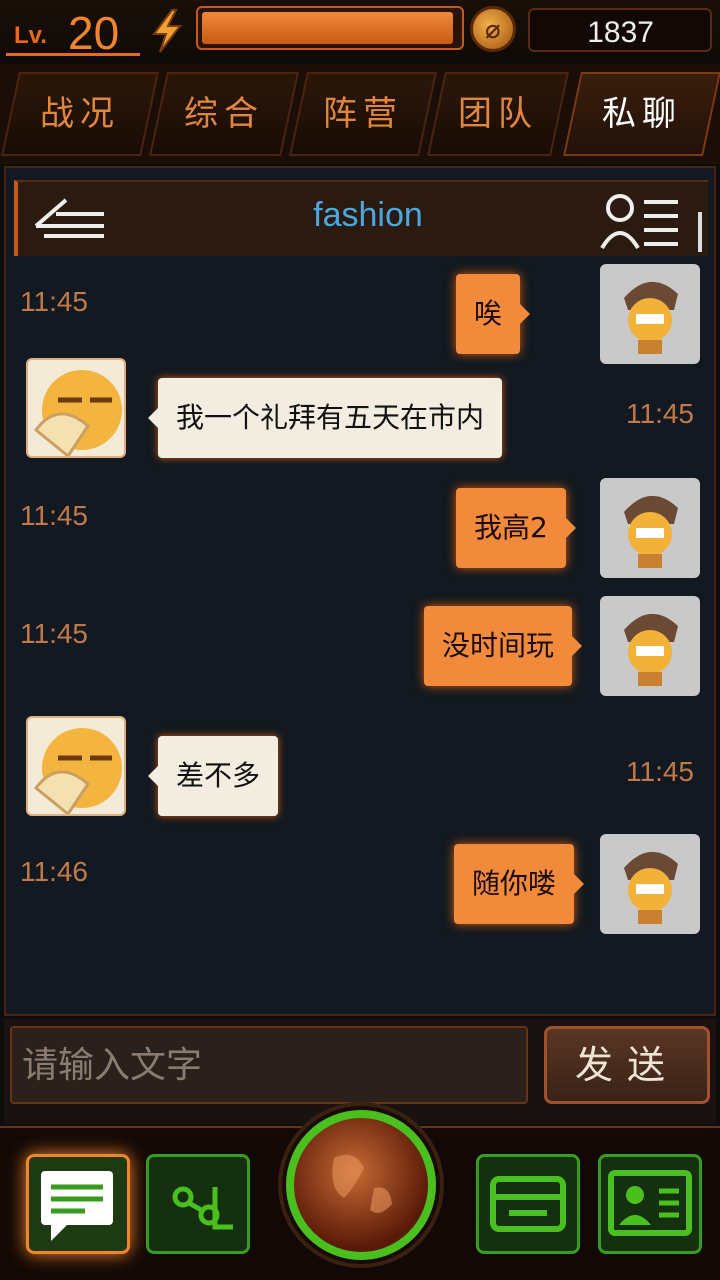 This screenshot has height=1280, width=720. I want to click on message-input, so click(269, 1065).